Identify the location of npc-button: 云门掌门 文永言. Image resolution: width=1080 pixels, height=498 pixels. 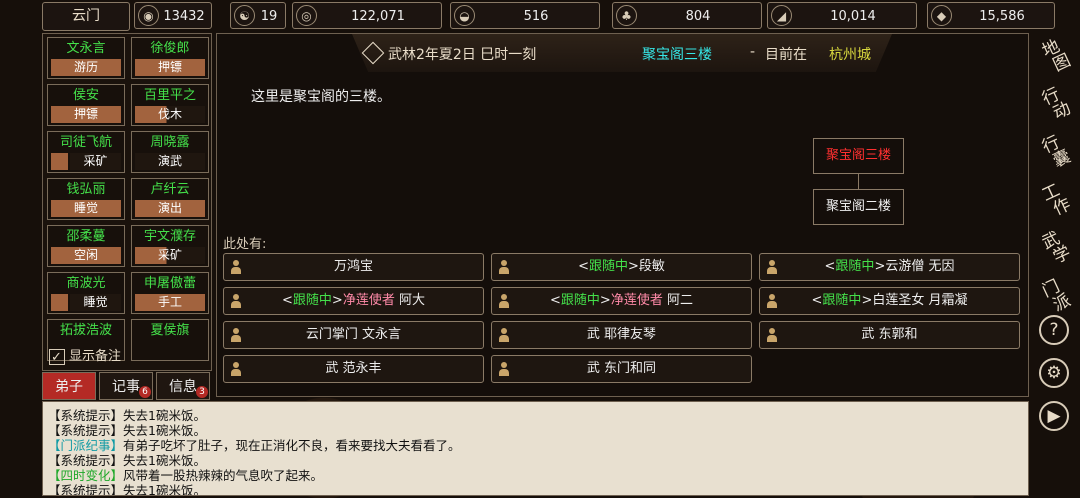
(353, 335).